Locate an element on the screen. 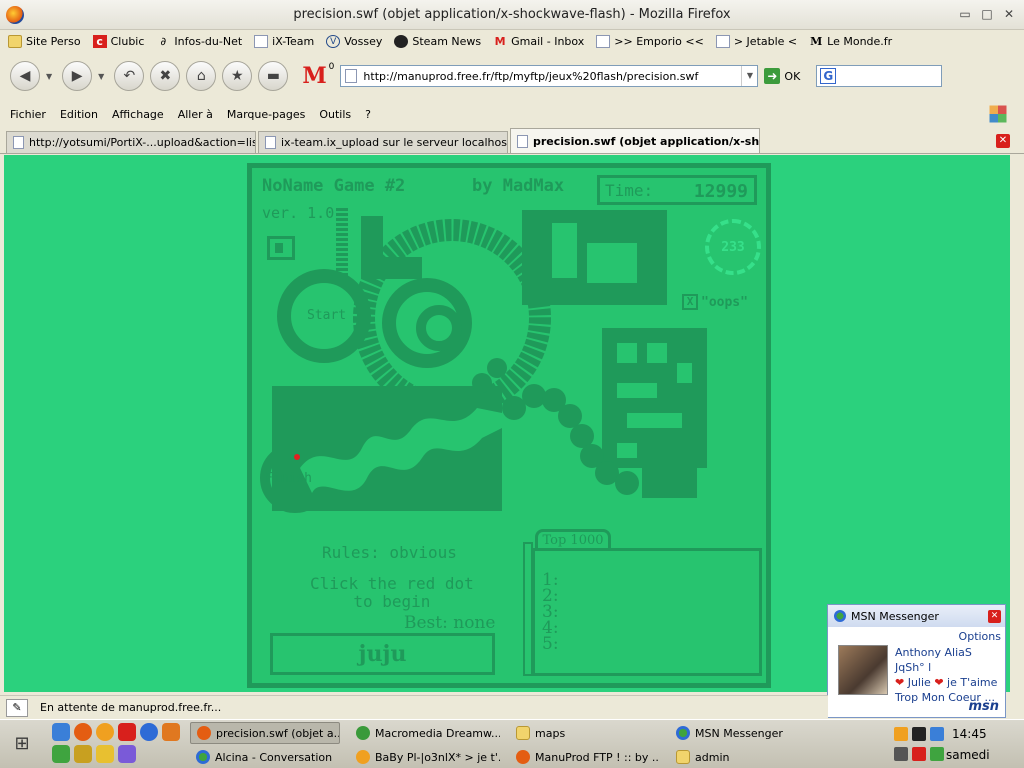 The width and height of the screenshot is (1024, 768). menu-marque-pages: Marque-pages is located at coordinates (266, 114).